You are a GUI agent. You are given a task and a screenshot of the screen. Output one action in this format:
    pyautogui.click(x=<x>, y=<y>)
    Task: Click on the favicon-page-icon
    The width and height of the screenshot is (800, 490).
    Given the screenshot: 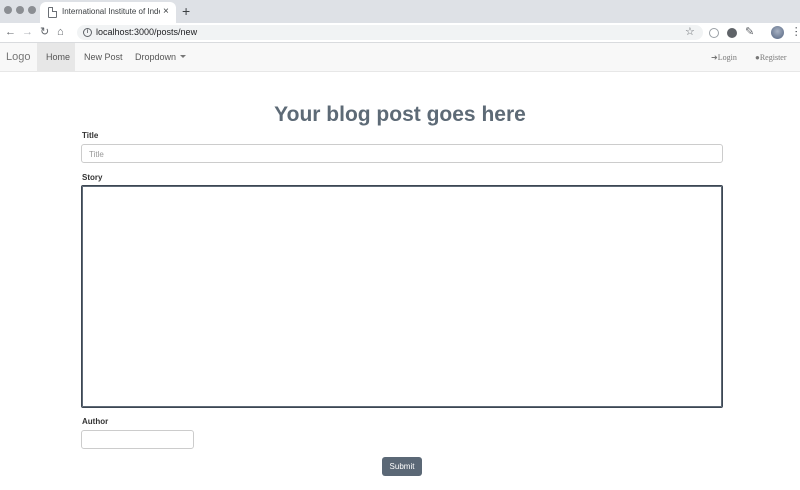 What is the action you would take?
    pyautogui.click(x=52, y=12)
    